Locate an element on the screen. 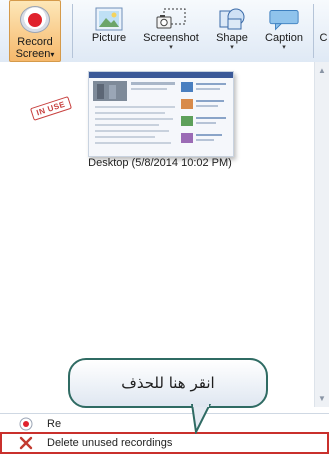 The image size is (329, 458). callout-text: انقر هنا للحذف is located at coordinates (168, 383).